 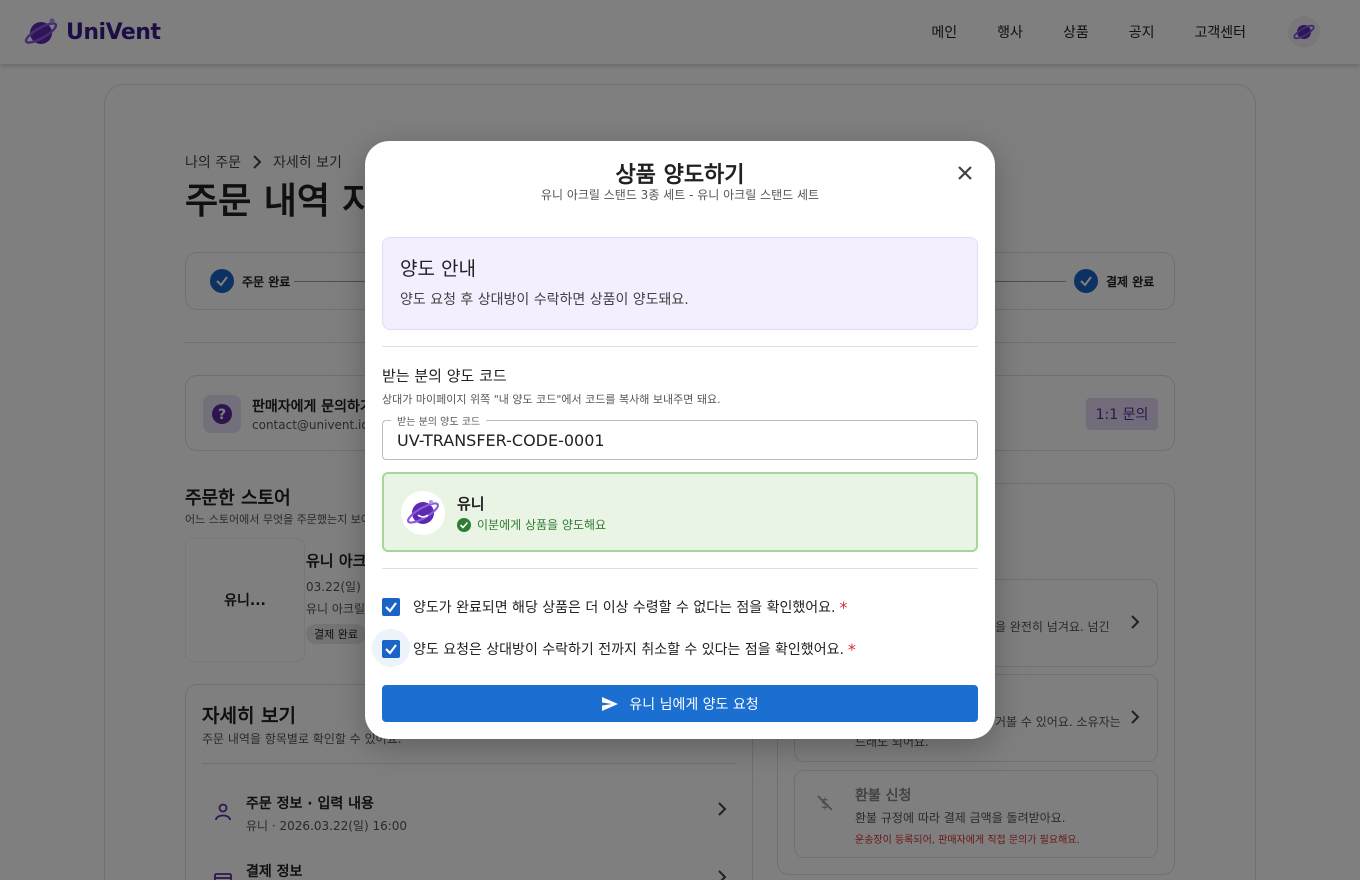 I want to click on close-icon, so click(x=965, y=173).